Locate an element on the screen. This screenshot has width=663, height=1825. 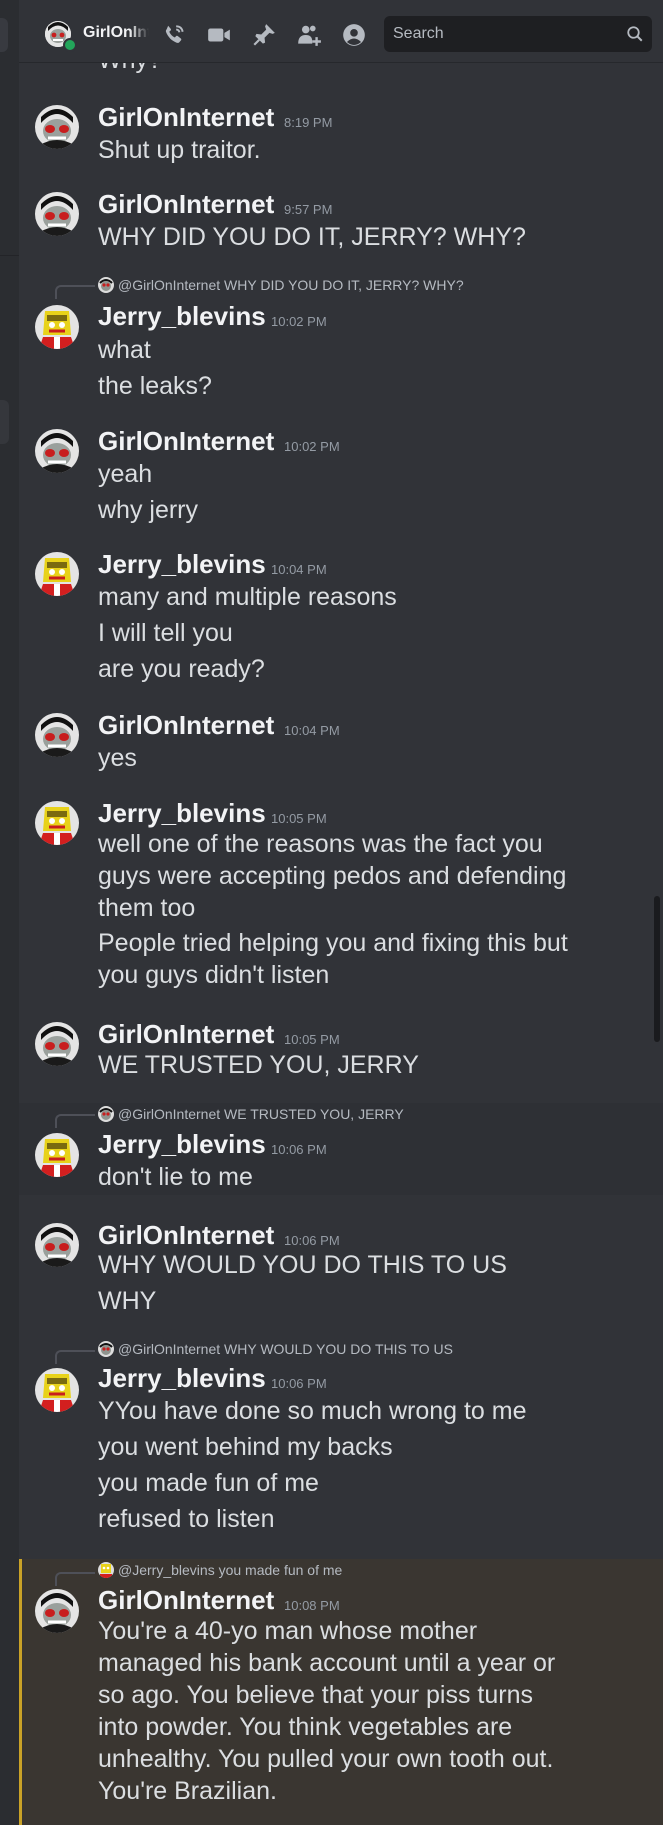
message-text: why jerry is located at coordinates (148, 510).